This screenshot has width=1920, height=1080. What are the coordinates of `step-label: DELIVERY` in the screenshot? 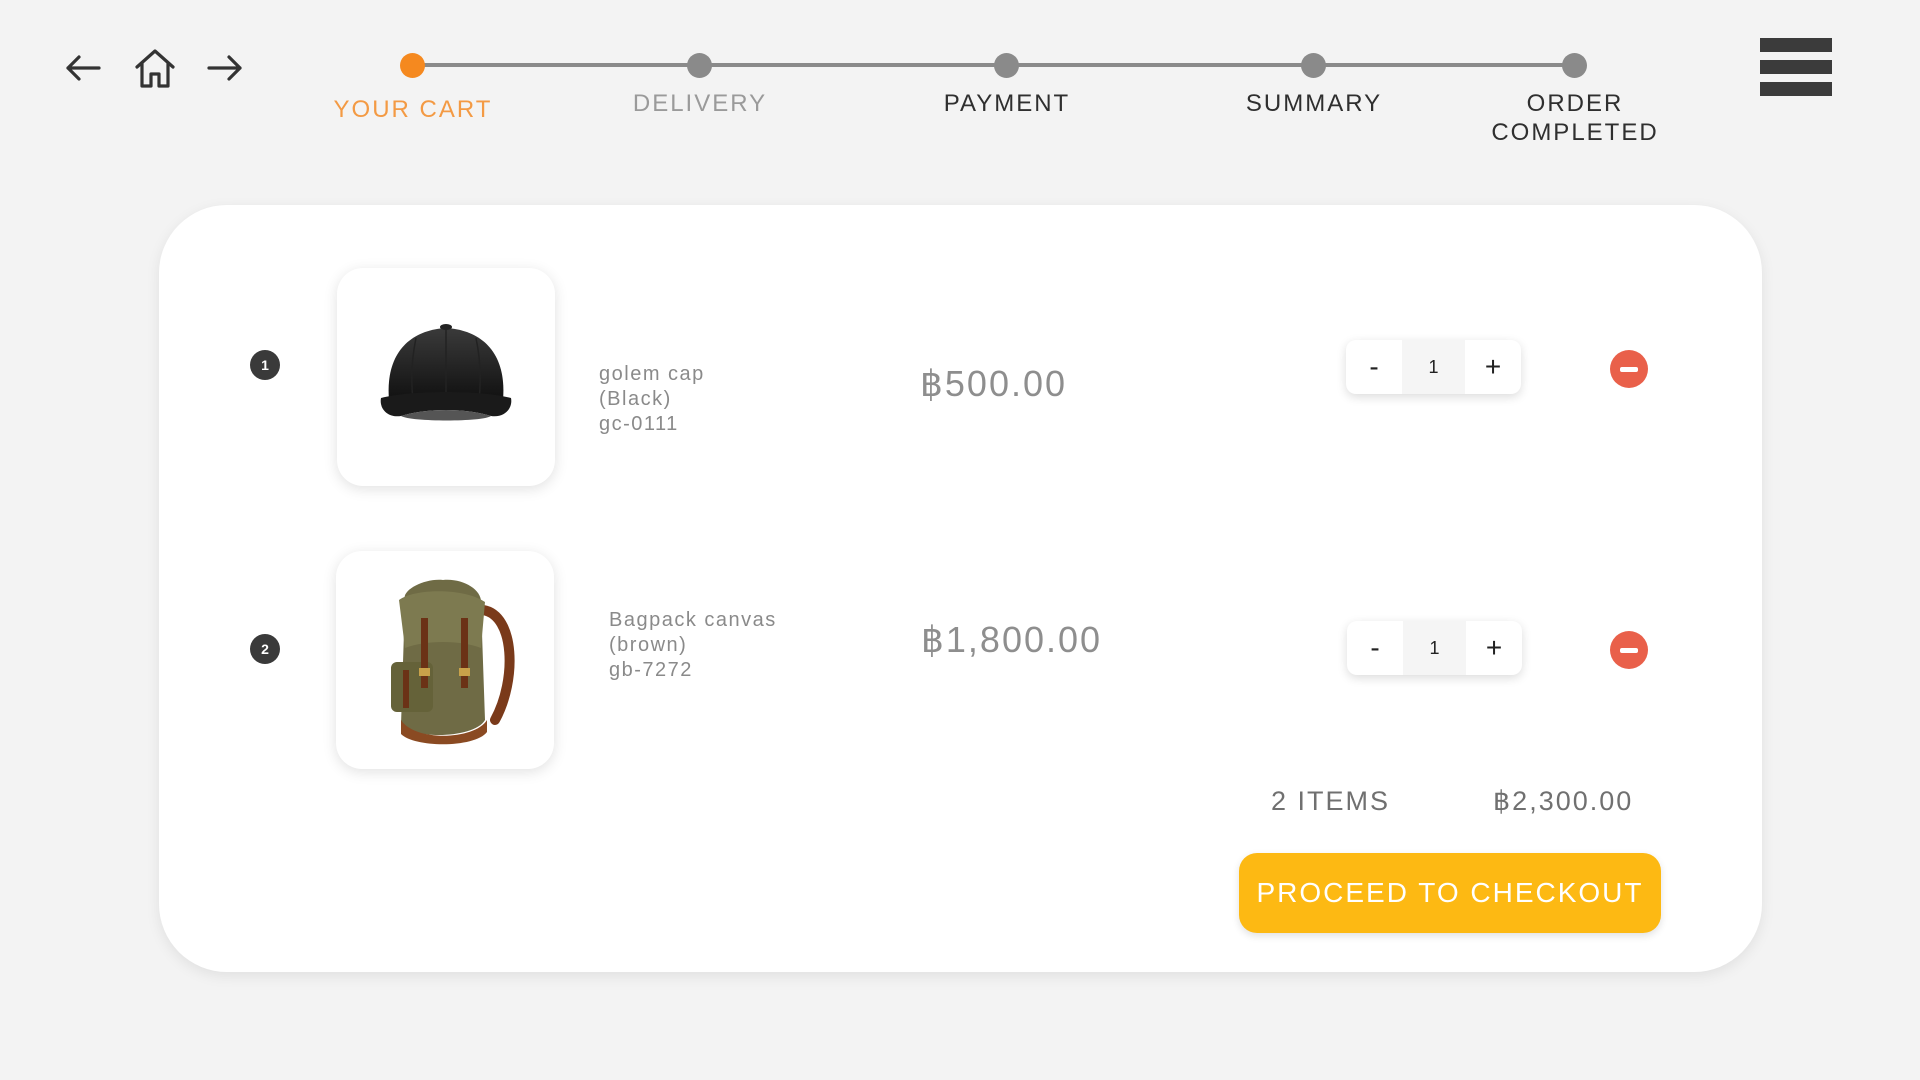 It's located at (700, 103).